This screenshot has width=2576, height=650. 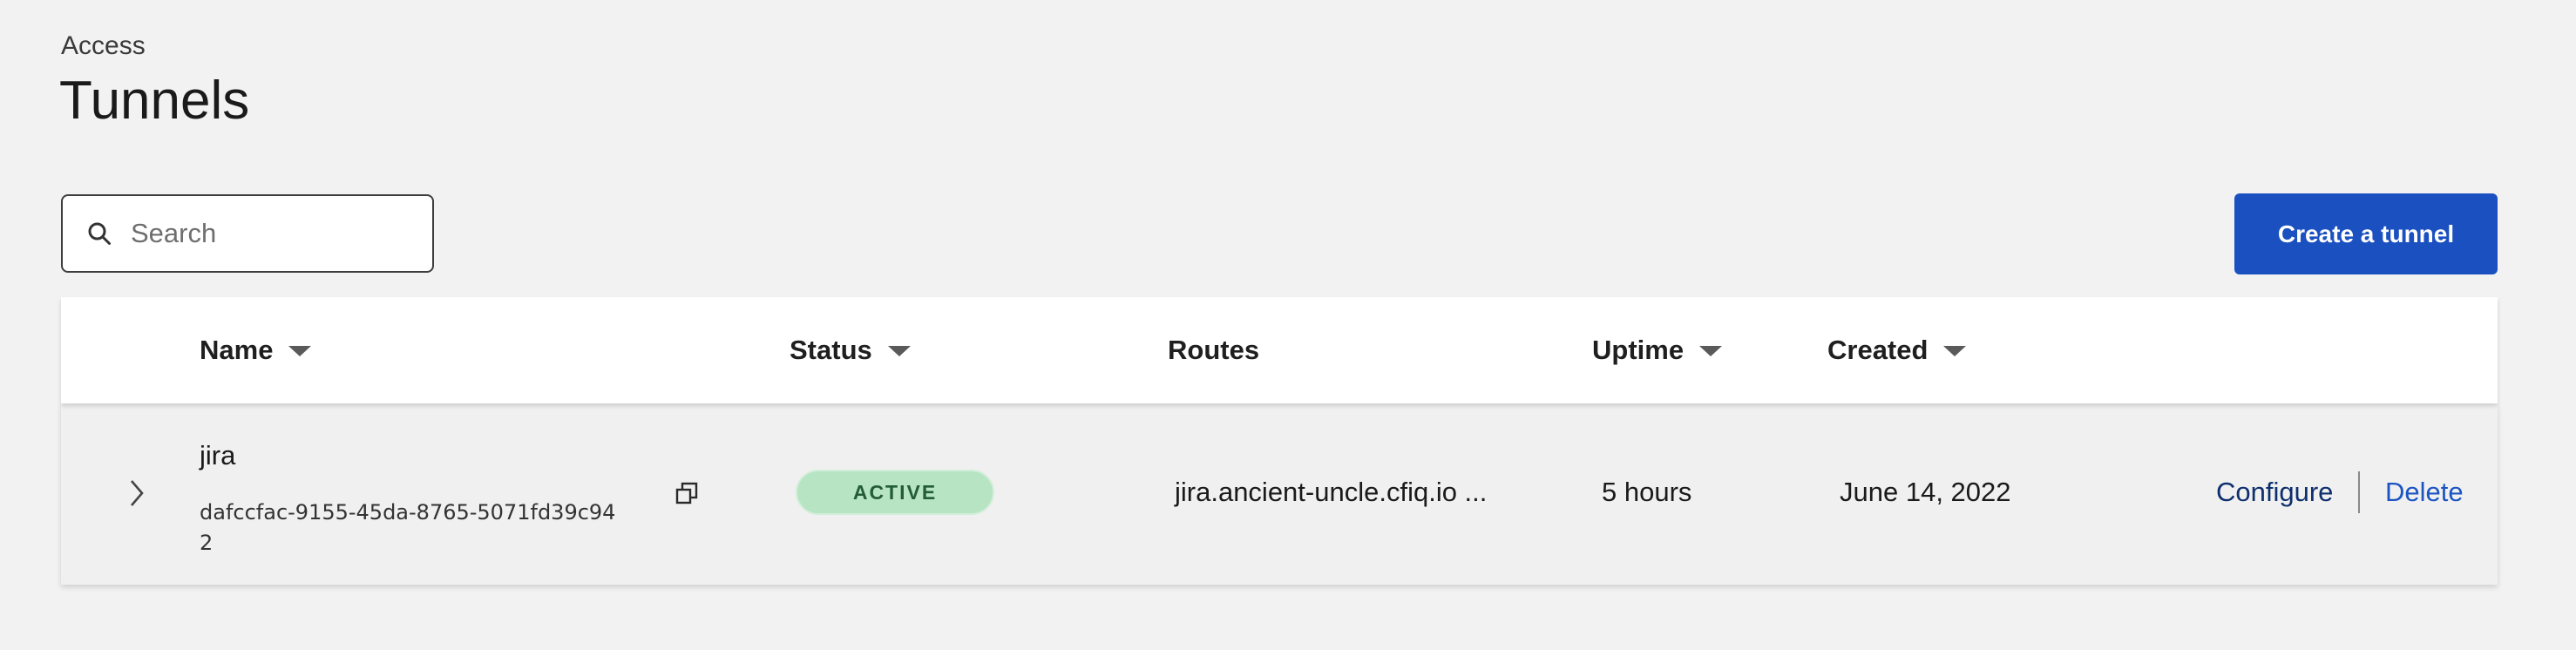 What do you see at coordinates (155, 101) in the screenshot?
I see `page-title: Tunnels` at bounding box center [155, 101].